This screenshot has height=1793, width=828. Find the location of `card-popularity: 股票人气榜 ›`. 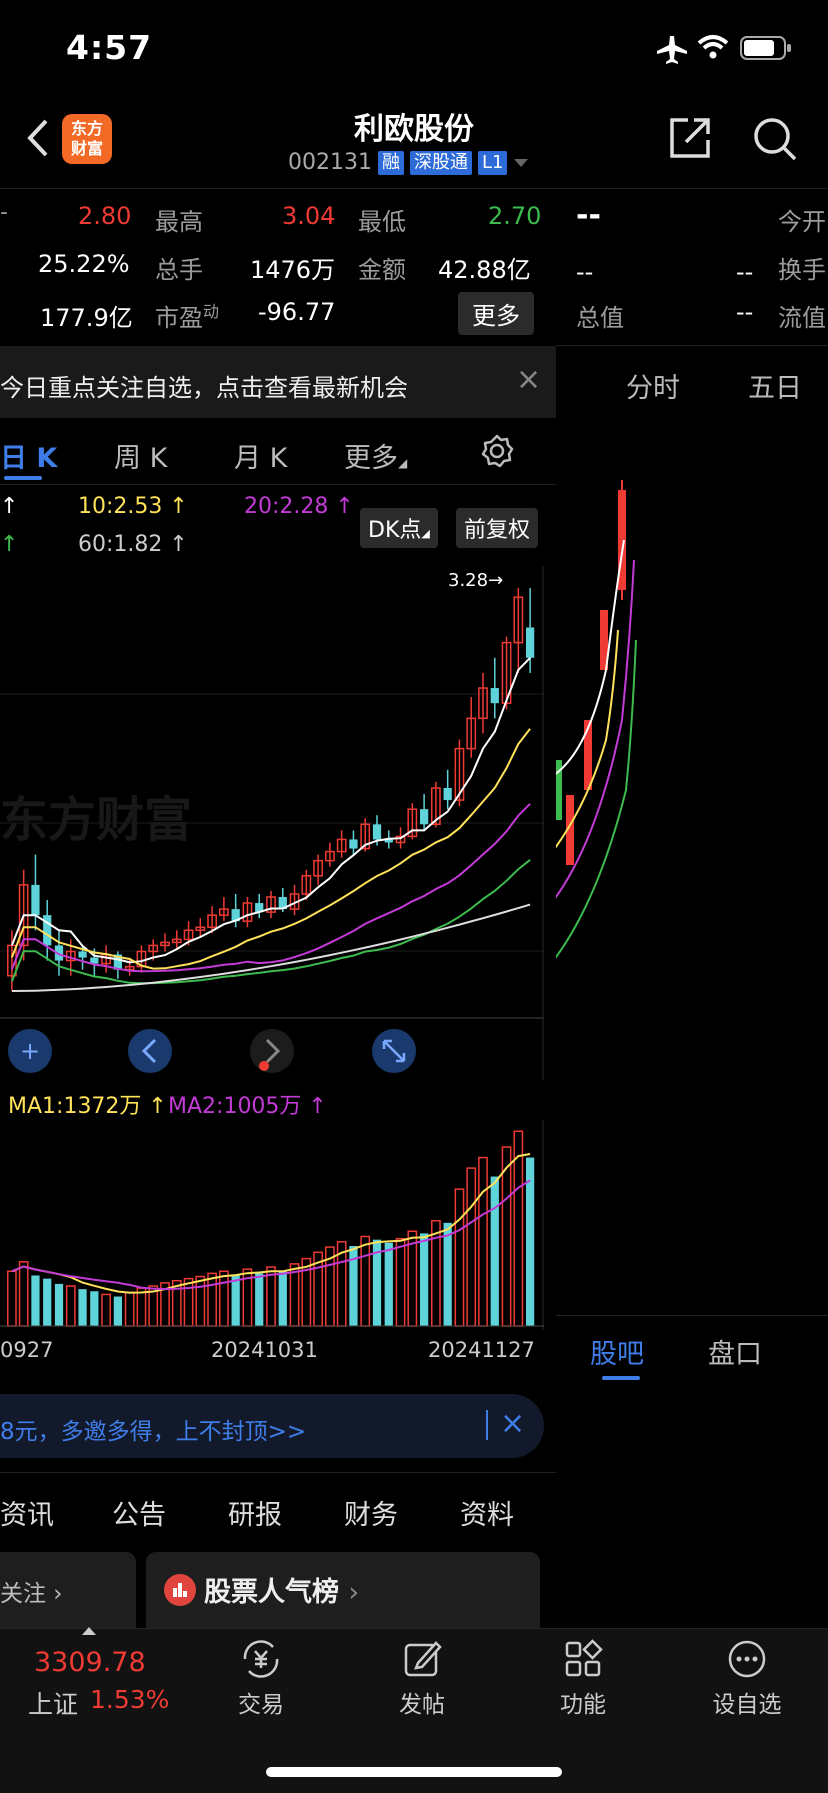

card-popularity: 股票人气榜 › is located at coordinates (343, 1592).